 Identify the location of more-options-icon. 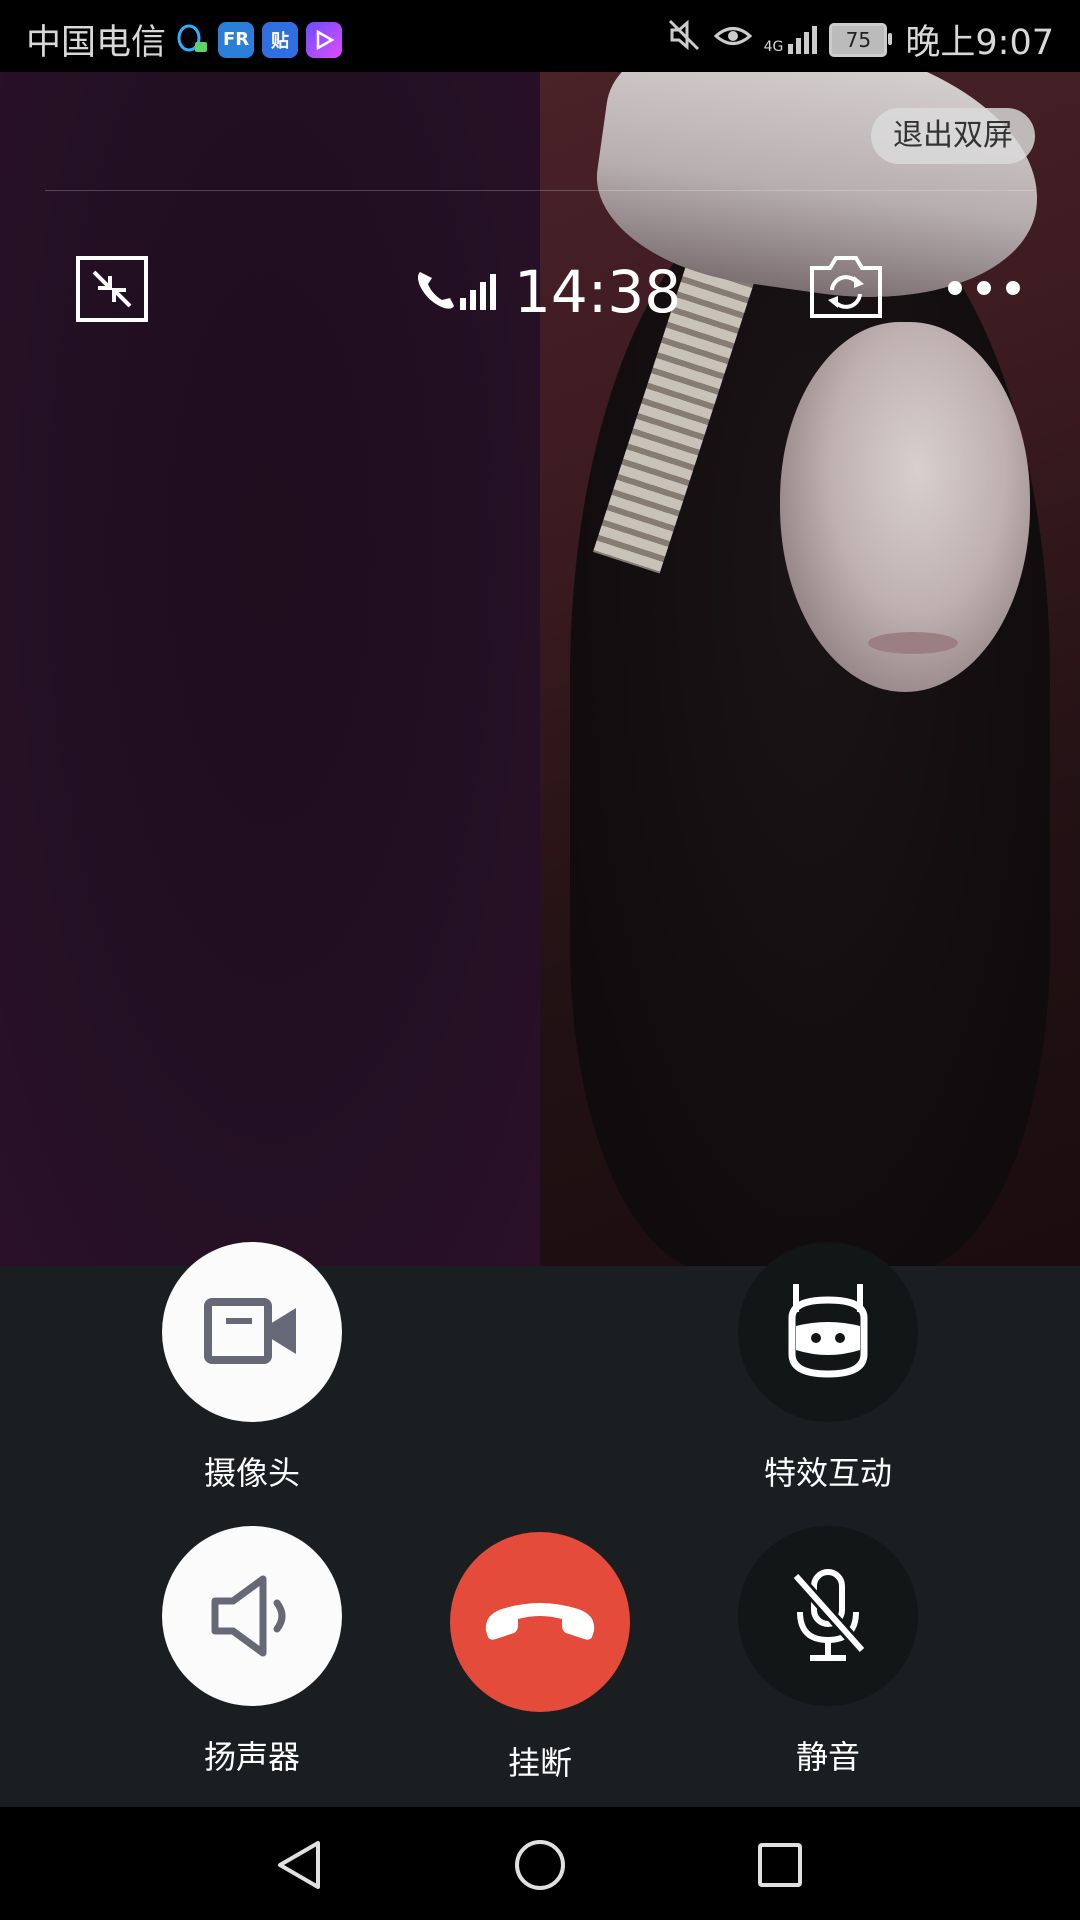
(984, 288).